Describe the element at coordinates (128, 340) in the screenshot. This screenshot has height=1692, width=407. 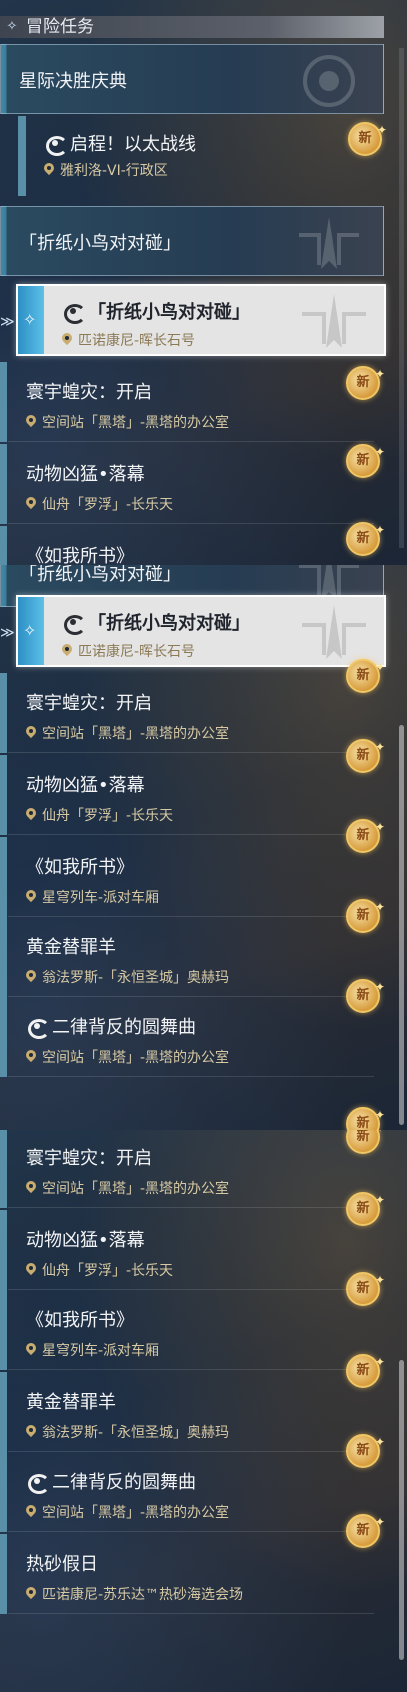
I see `quest-location: 匹诺康尼-晖长石号` at that location.